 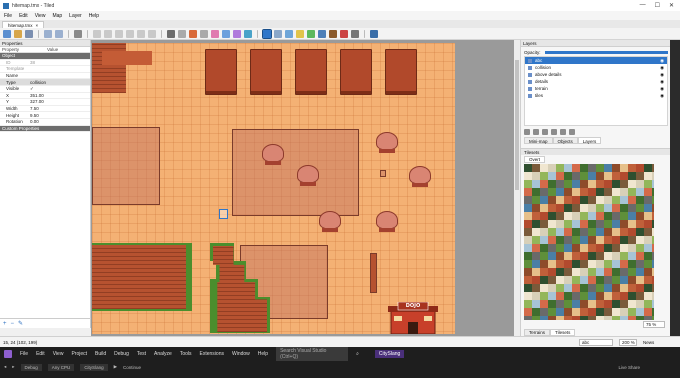 What do you see at coordinates (212, 354) in the screenshot?
I see `vs-menu-extensions: Extensions` at bounding box center [212, 354].